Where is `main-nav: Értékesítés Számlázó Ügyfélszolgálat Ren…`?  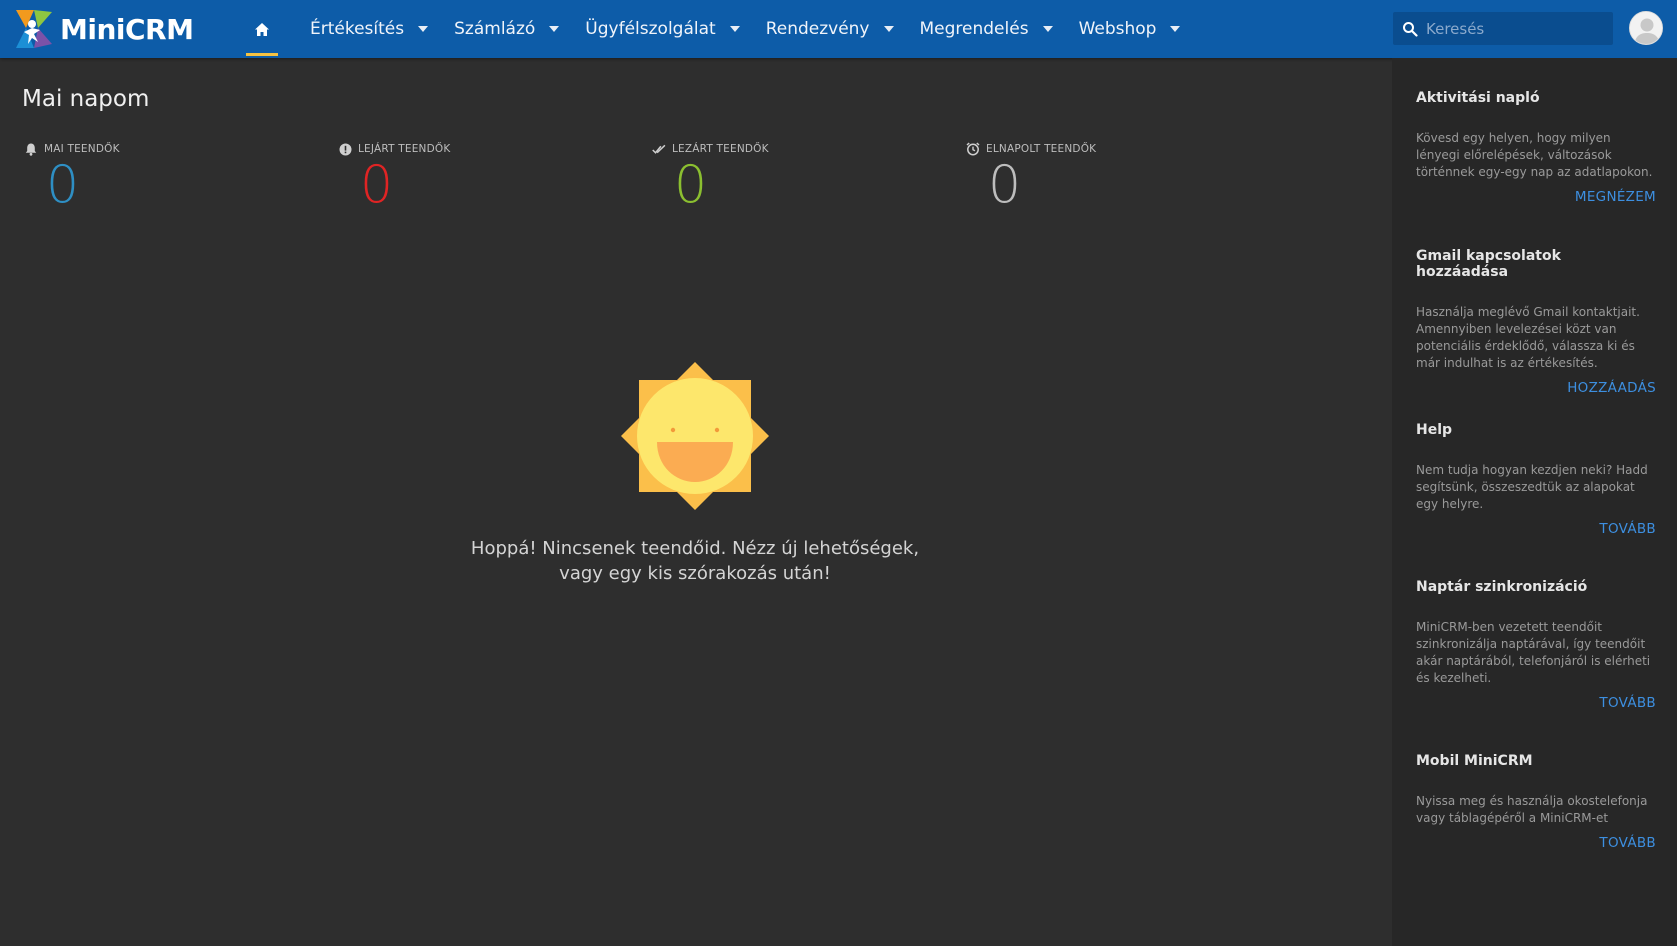
main-nav: Értékesítés Számlázó Ügyfélszolgálat Ren… is located at coordinates (718, 29).